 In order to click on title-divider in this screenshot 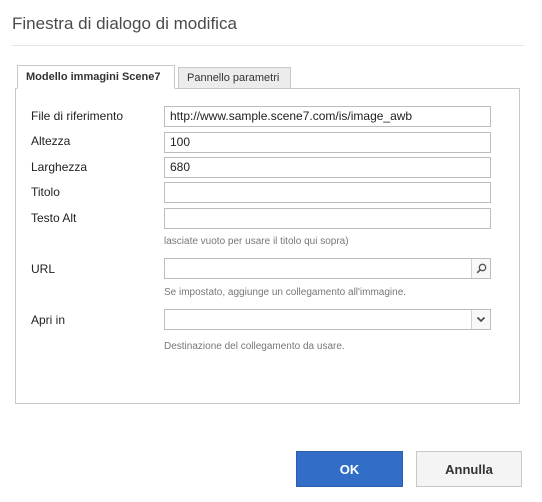, I will do `click(268, 45)`.